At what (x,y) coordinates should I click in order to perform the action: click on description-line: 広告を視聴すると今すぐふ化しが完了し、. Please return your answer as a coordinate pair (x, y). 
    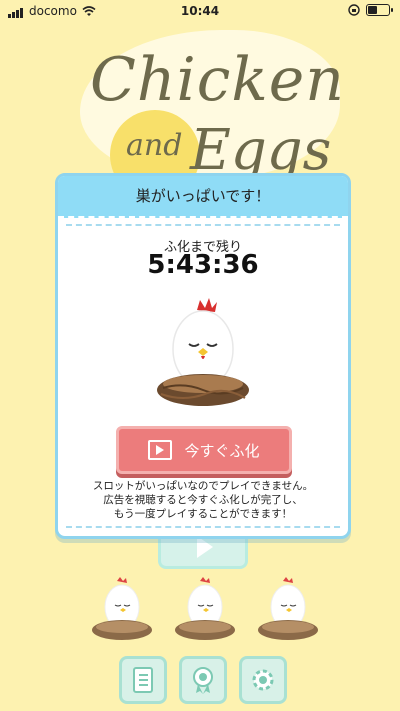
    Looking at the image, I should click on (203, 500).